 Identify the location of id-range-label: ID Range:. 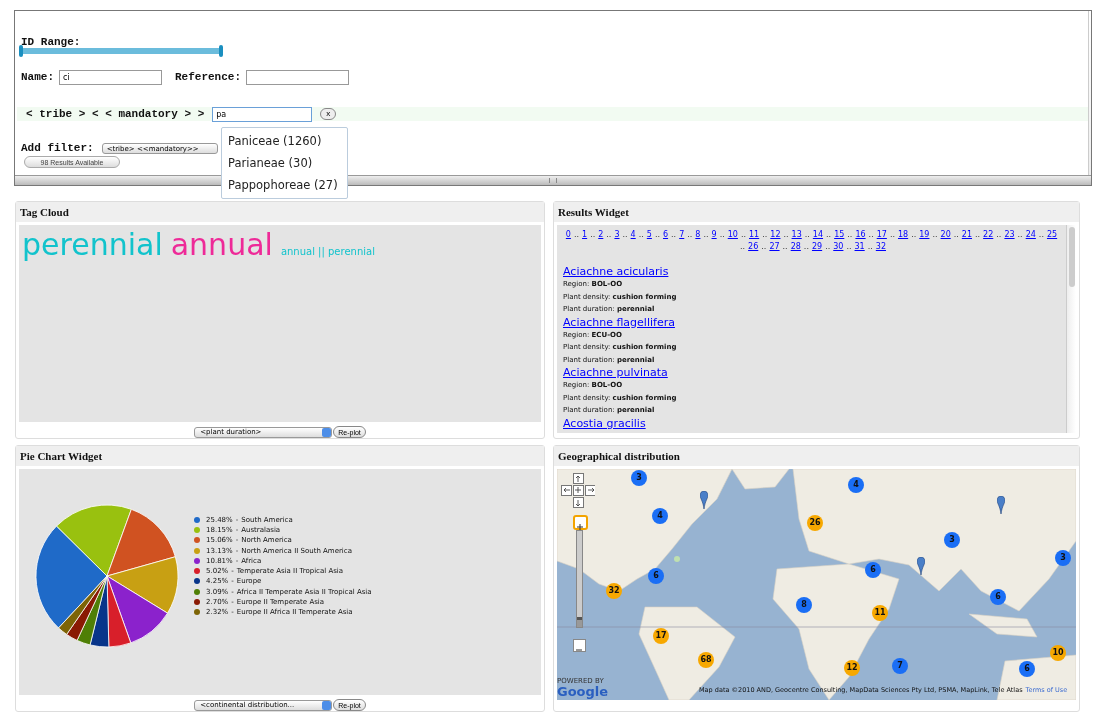
(51, 42).